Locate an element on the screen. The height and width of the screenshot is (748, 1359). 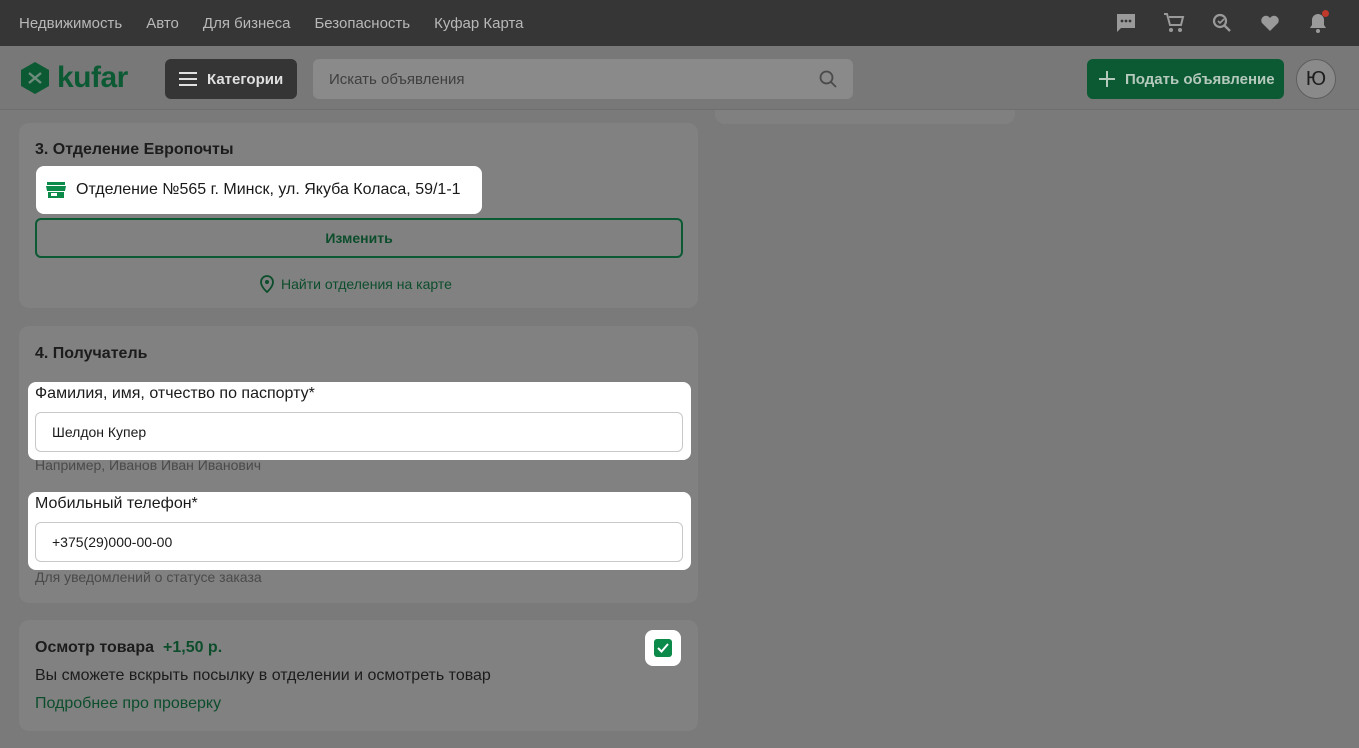
topnav-map: Куфар Карта is located at coordinates (478, 23).